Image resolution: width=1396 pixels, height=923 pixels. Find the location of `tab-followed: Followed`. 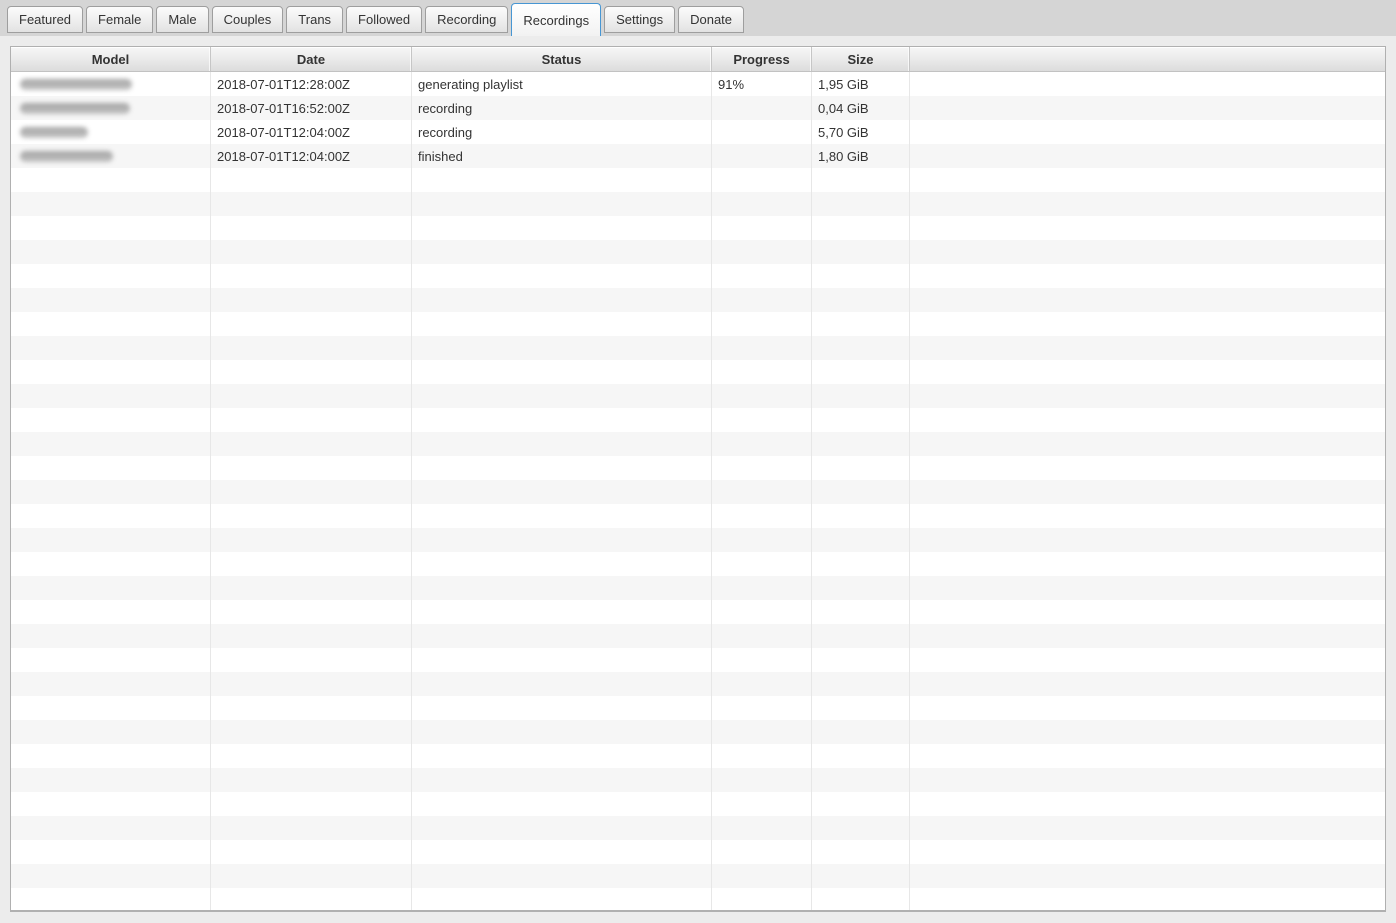

tab-followed: Followed is located at coordinates (384, 19).